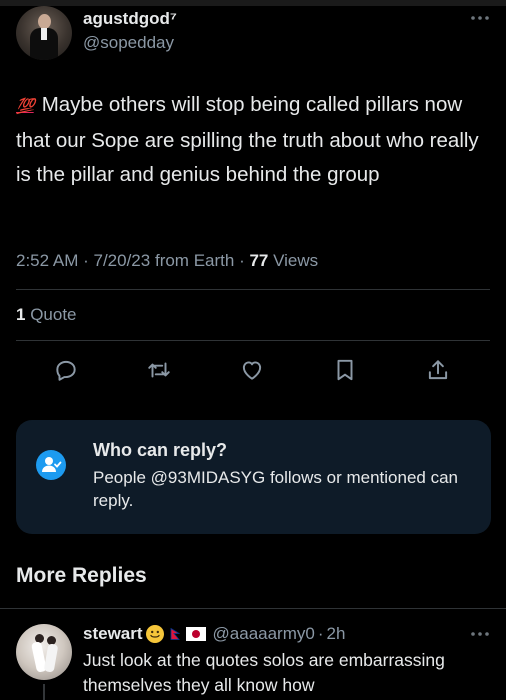 Image resolution: width=506 pixels, height=700 pixels. I want to click on avatar-shirt, so click(44, 34).